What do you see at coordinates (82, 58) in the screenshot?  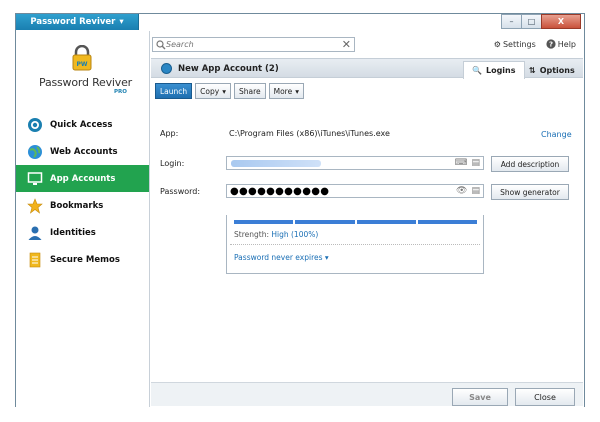 I see `lock-logo-icon: PW` at bounding box center [82, 58].